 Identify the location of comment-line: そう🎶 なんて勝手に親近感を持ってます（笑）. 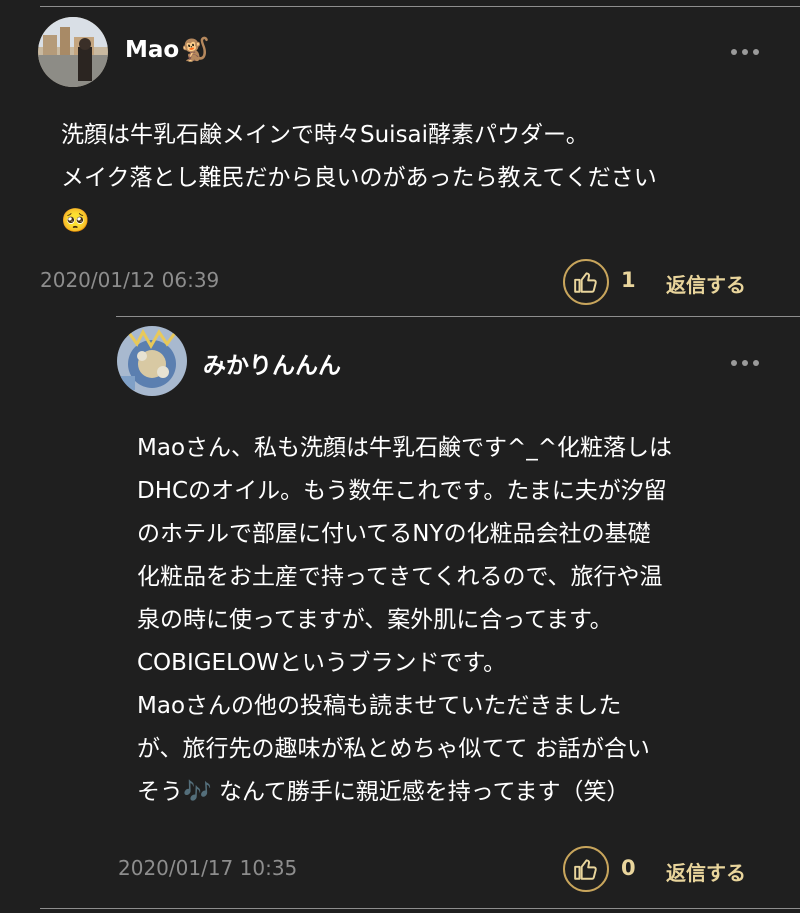
(383, 792).